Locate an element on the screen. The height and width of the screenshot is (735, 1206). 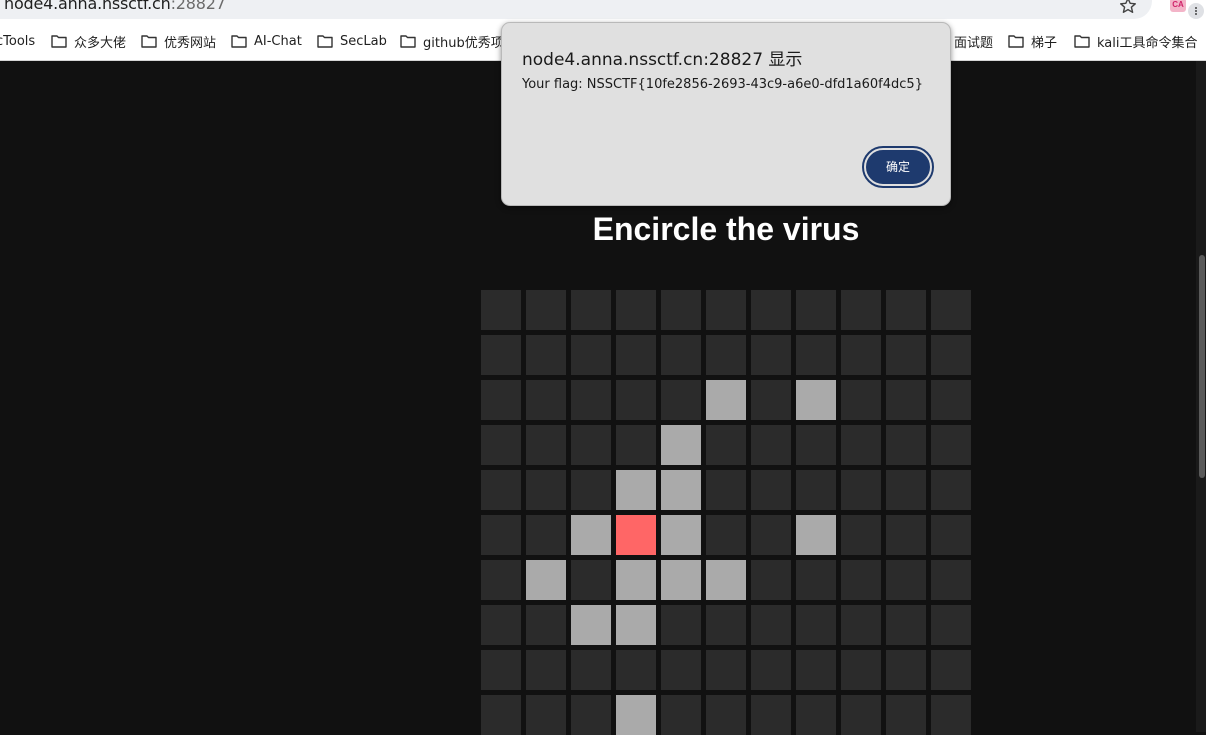
browser-menu-icon is located at coordinates (1196, 11).